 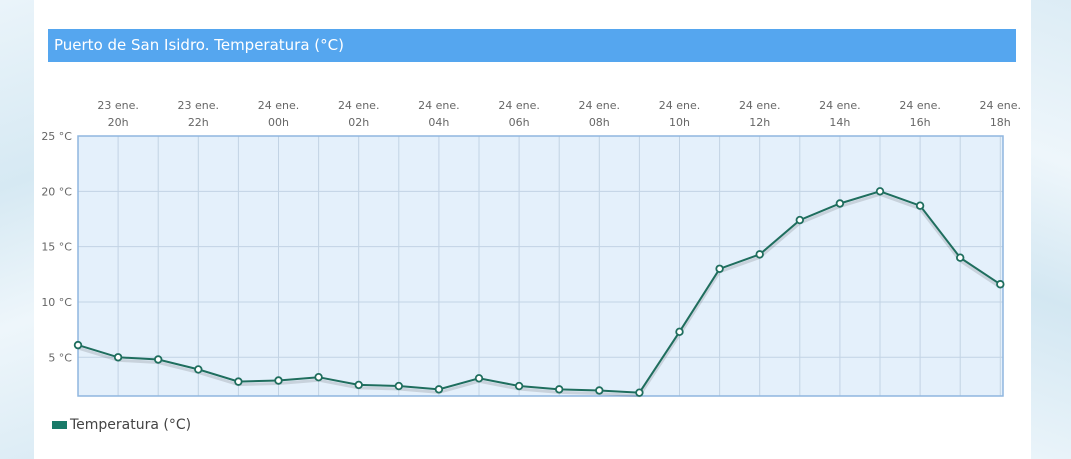 What do you see at coordinates (1001, 114) in the screenshot?
I see `x-tick-label: 24 ene. 18h` at bounding box center [1001, 114].